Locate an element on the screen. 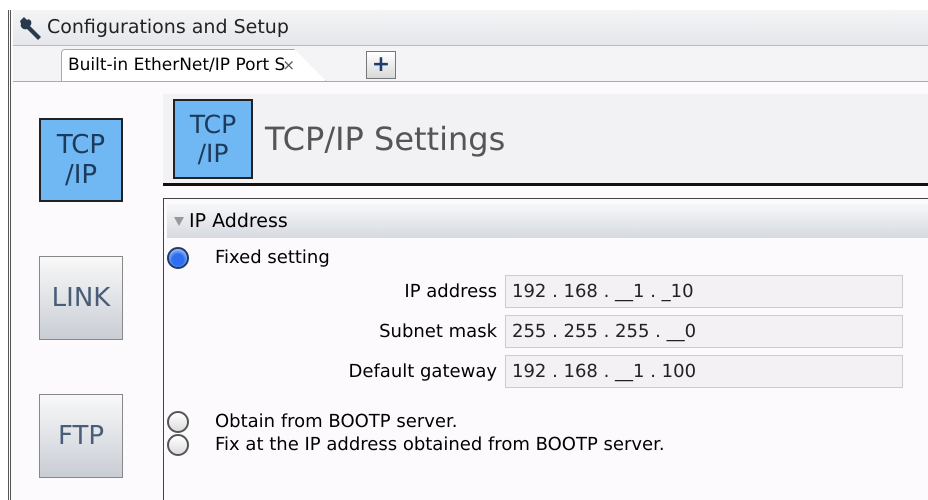 Image resolution: width=928 pixels, height=500 pixels. input-field: 255 . 255 . 255 . __0 is located at coordinates (704, 331).